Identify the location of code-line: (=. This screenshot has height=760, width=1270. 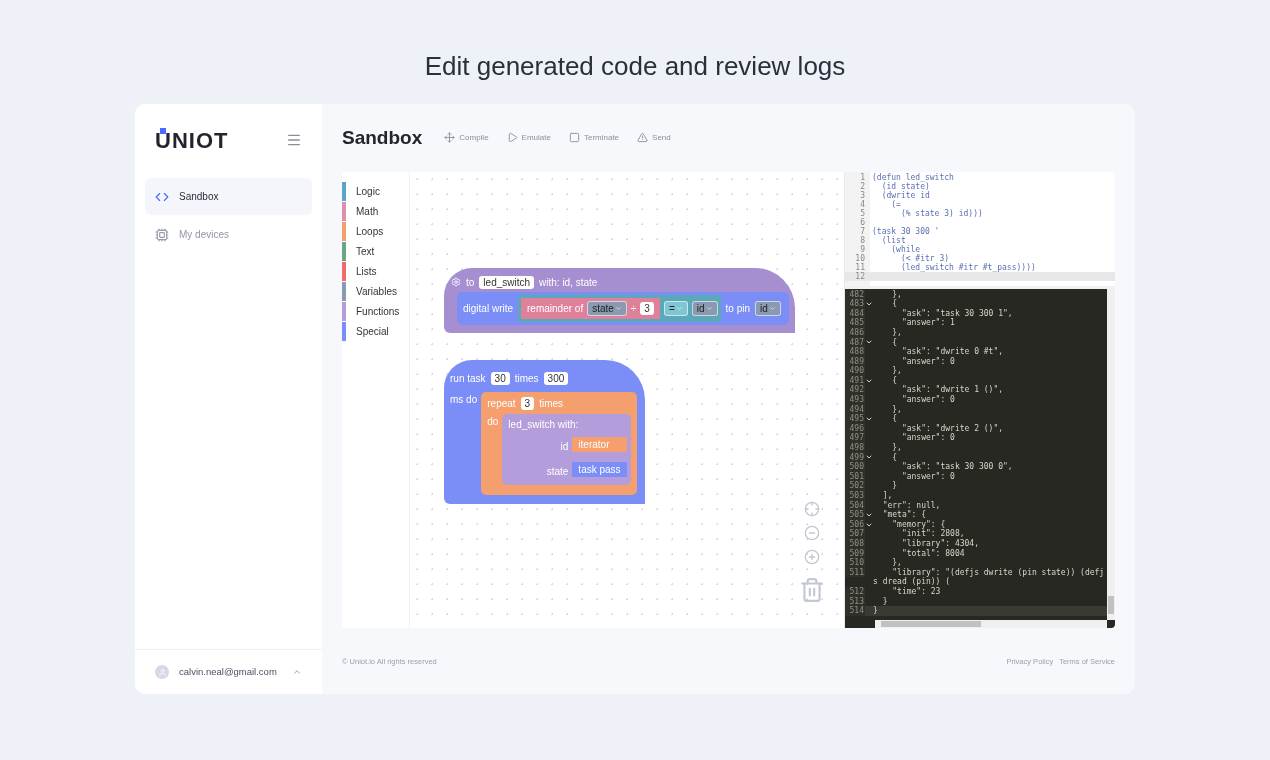
(895, 204).